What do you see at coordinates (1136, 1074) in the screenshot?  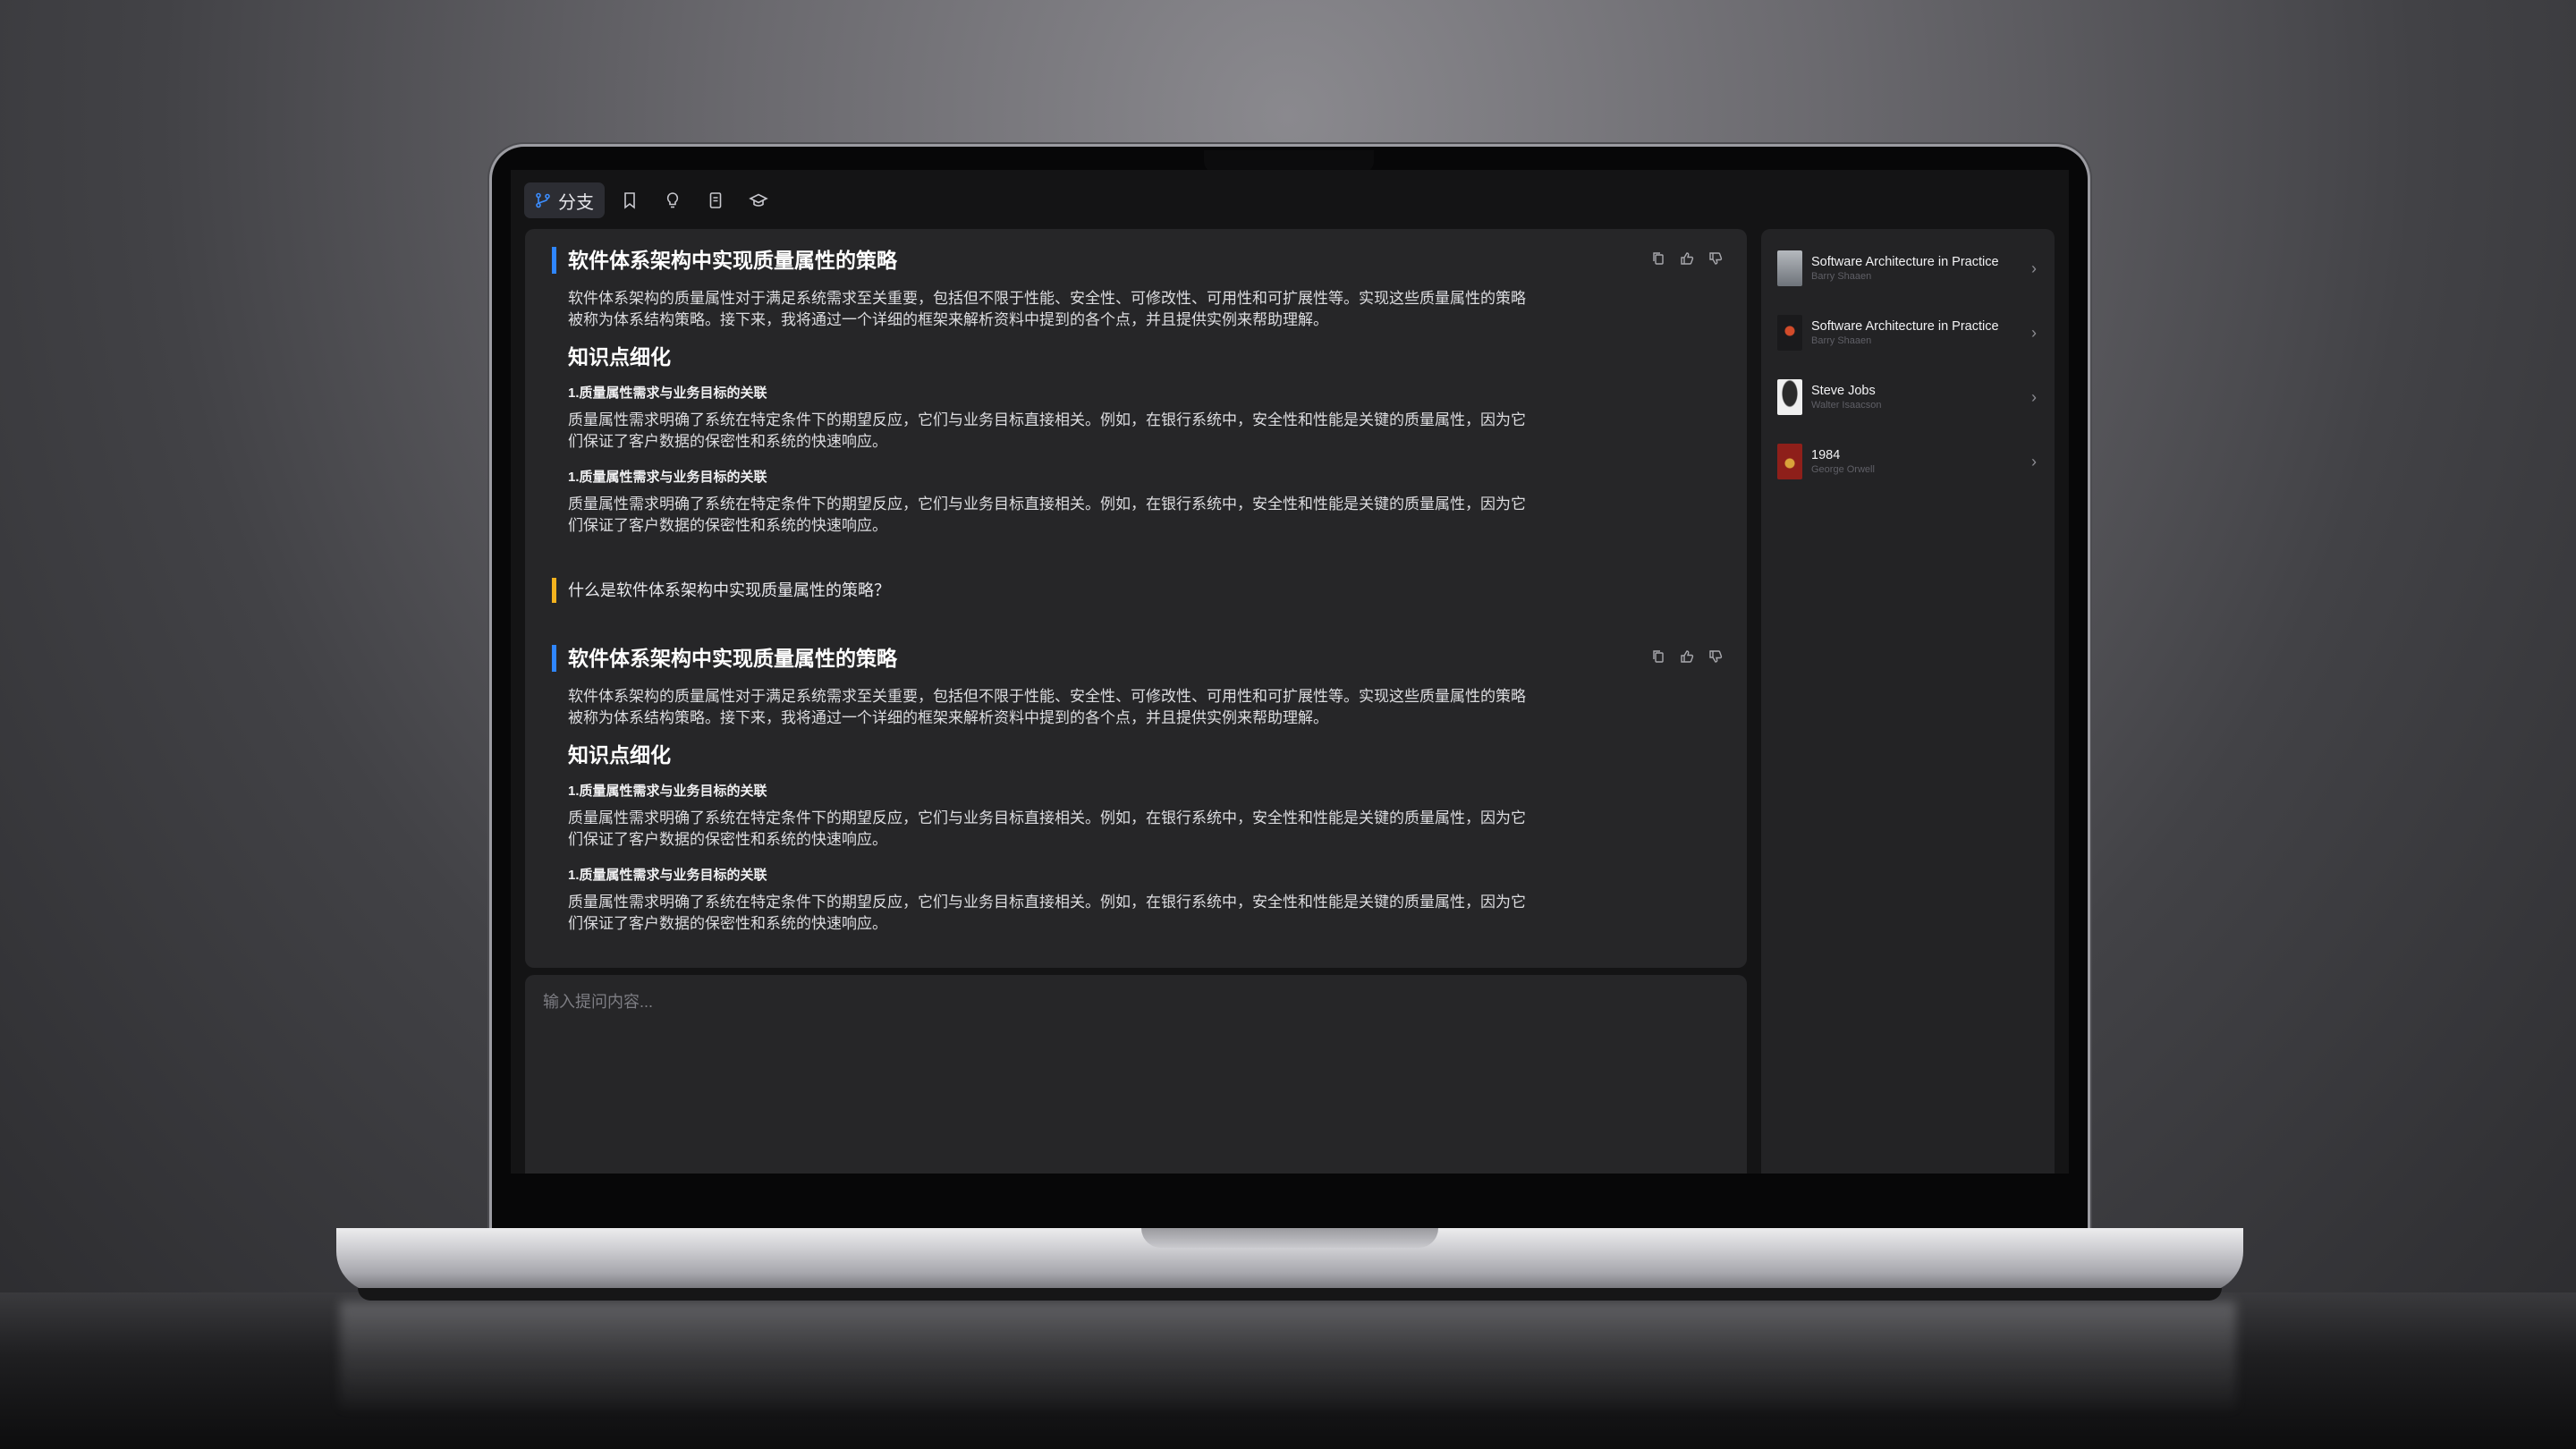 I see `prompt-input-box` at bounding box center [1136, 1074].